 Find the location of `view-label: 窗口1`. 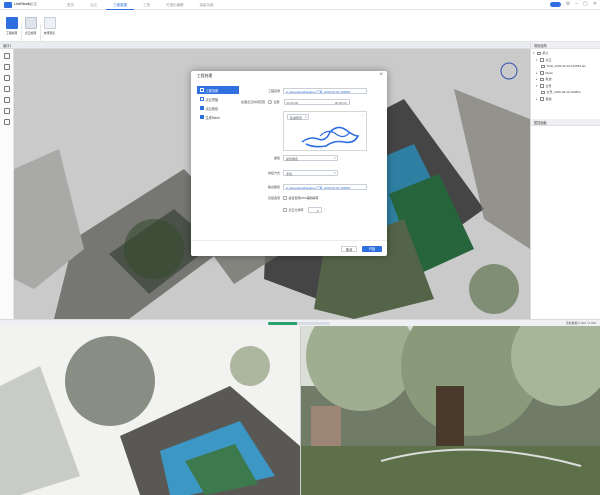

view-label: 窗口1 is located at coordinates (7, 46).